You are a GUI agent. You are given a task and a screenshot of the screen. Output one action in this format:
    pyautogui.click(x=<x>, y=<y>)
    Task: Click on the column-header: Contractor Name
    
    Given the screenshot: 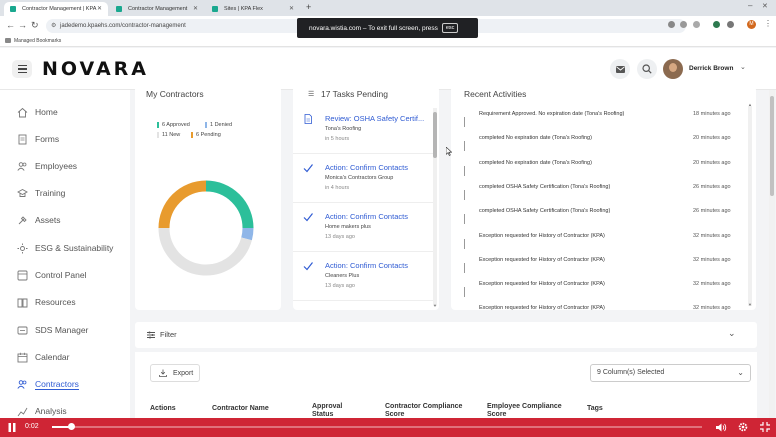 What is the action you would take?
    pyautogui.click(x=240, y=409)
    